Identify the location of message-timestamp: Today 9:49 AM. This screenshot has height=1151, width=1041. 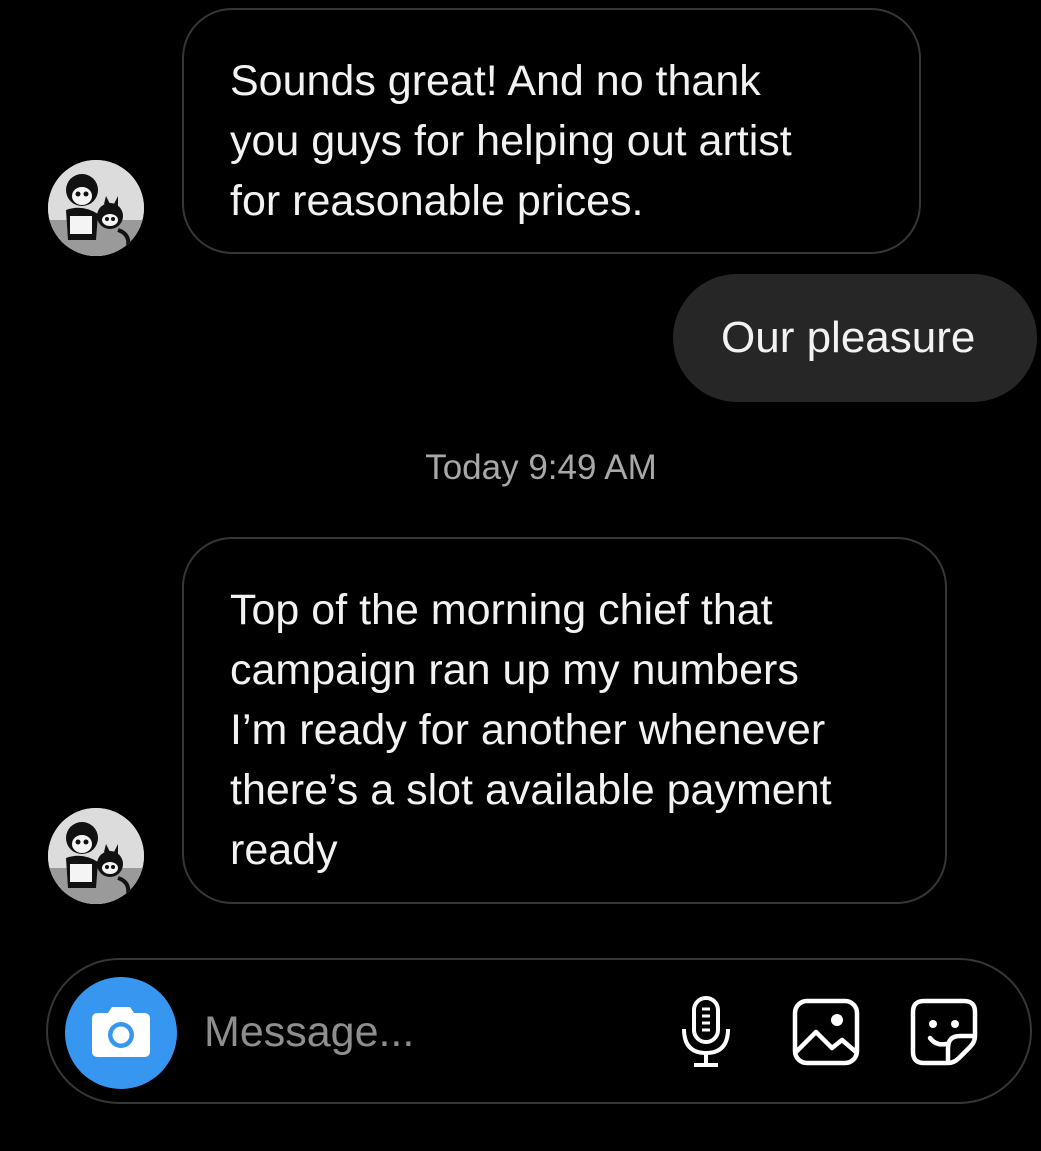
(541, 467).